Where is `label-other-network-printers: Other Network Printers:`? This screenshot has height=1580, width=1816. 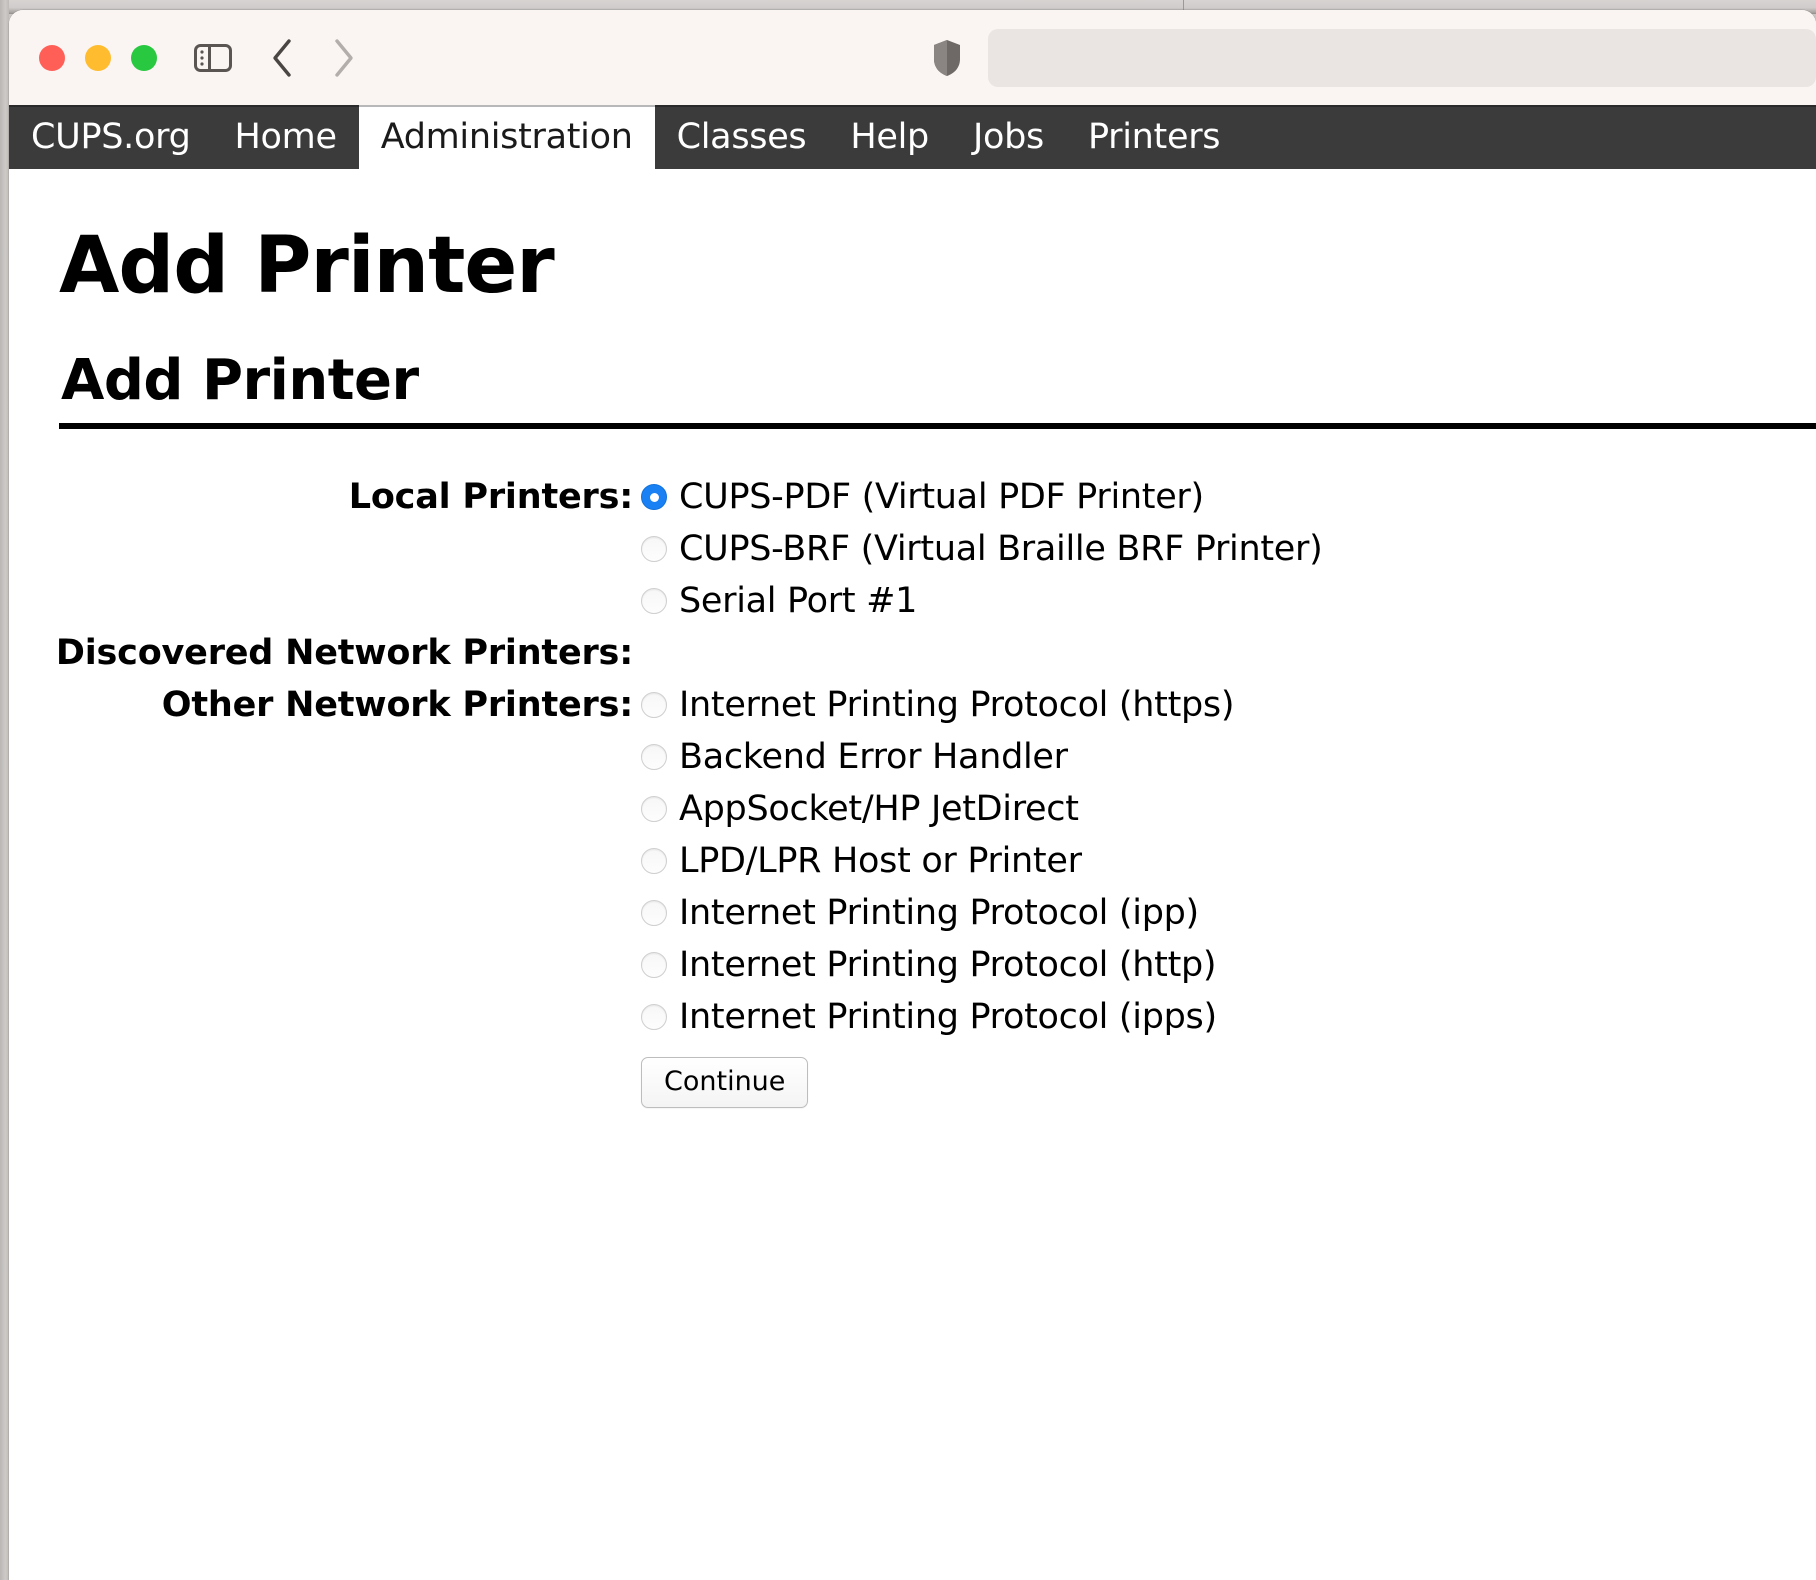 label-other-network-printers: Other Network Printers: is located at coordinates (397, 705).